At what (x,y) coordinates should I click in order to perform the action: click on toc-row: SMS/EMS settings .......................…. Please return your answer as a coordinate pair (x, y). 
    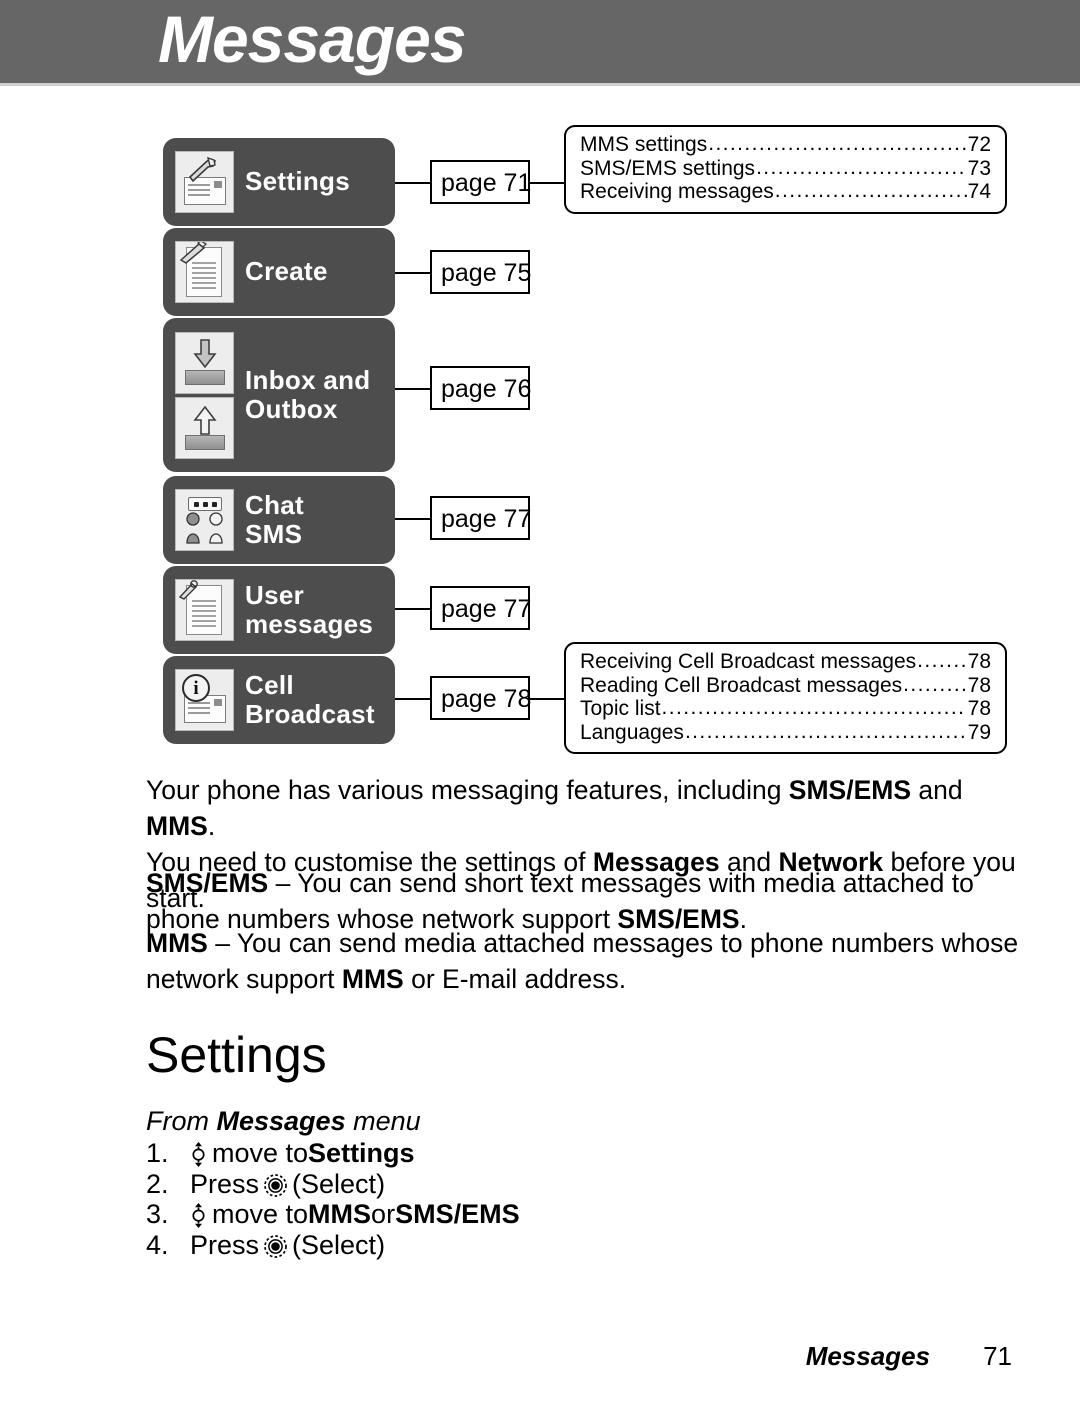
    Looking at the image, I should click on (785, 168).